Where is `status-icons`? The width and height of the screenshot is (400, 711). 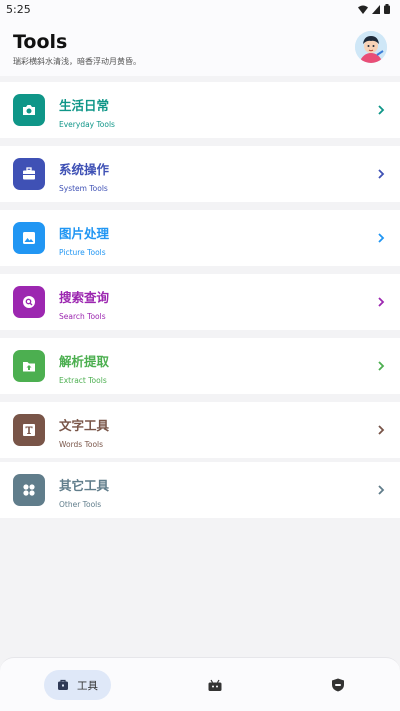 status-icons is located at coordinates (374, 9).